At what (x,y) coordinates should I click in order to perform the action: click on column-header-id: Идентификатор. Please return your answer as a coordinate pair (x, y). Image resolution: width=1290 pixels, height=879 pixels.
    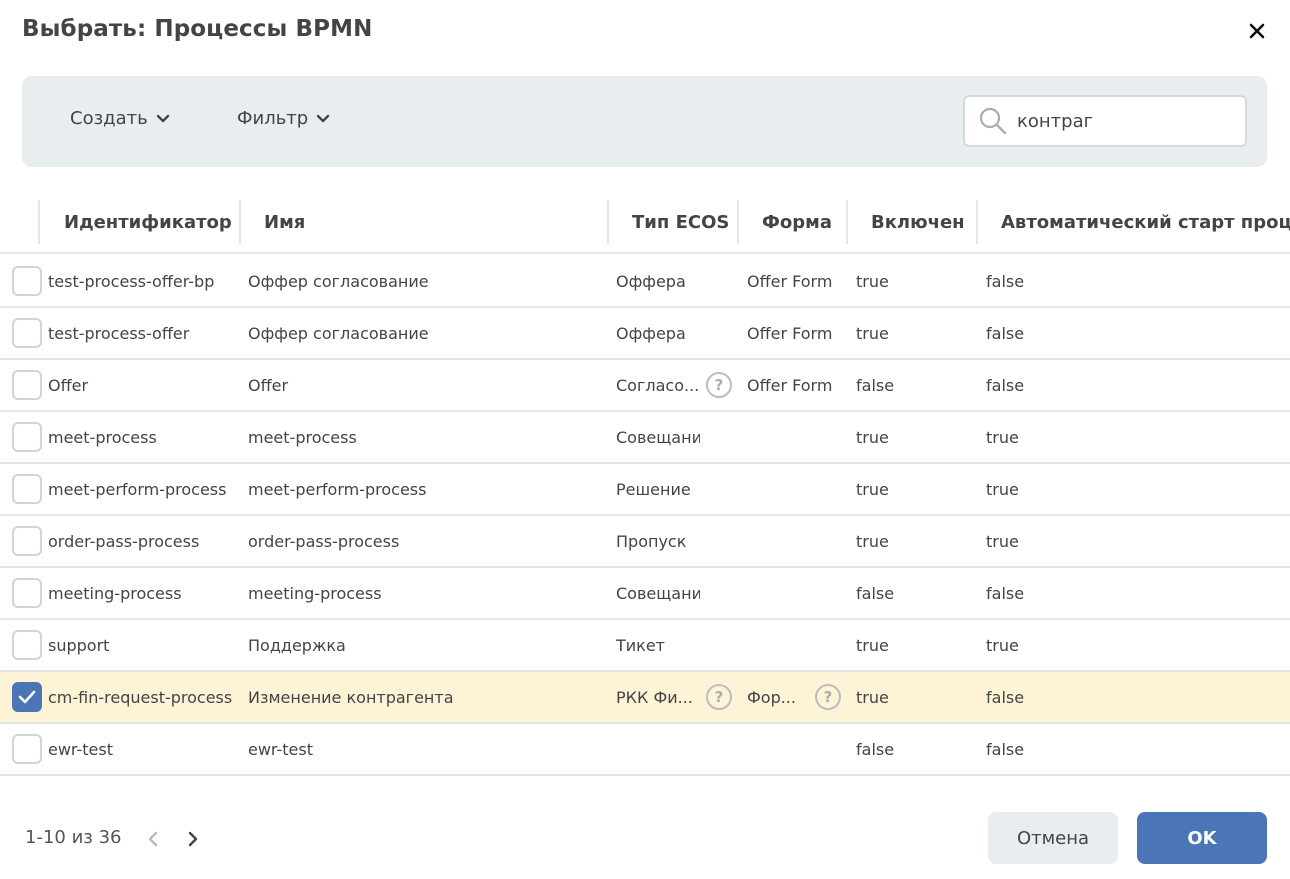
    Looking at the image, I should click on (148, 222).